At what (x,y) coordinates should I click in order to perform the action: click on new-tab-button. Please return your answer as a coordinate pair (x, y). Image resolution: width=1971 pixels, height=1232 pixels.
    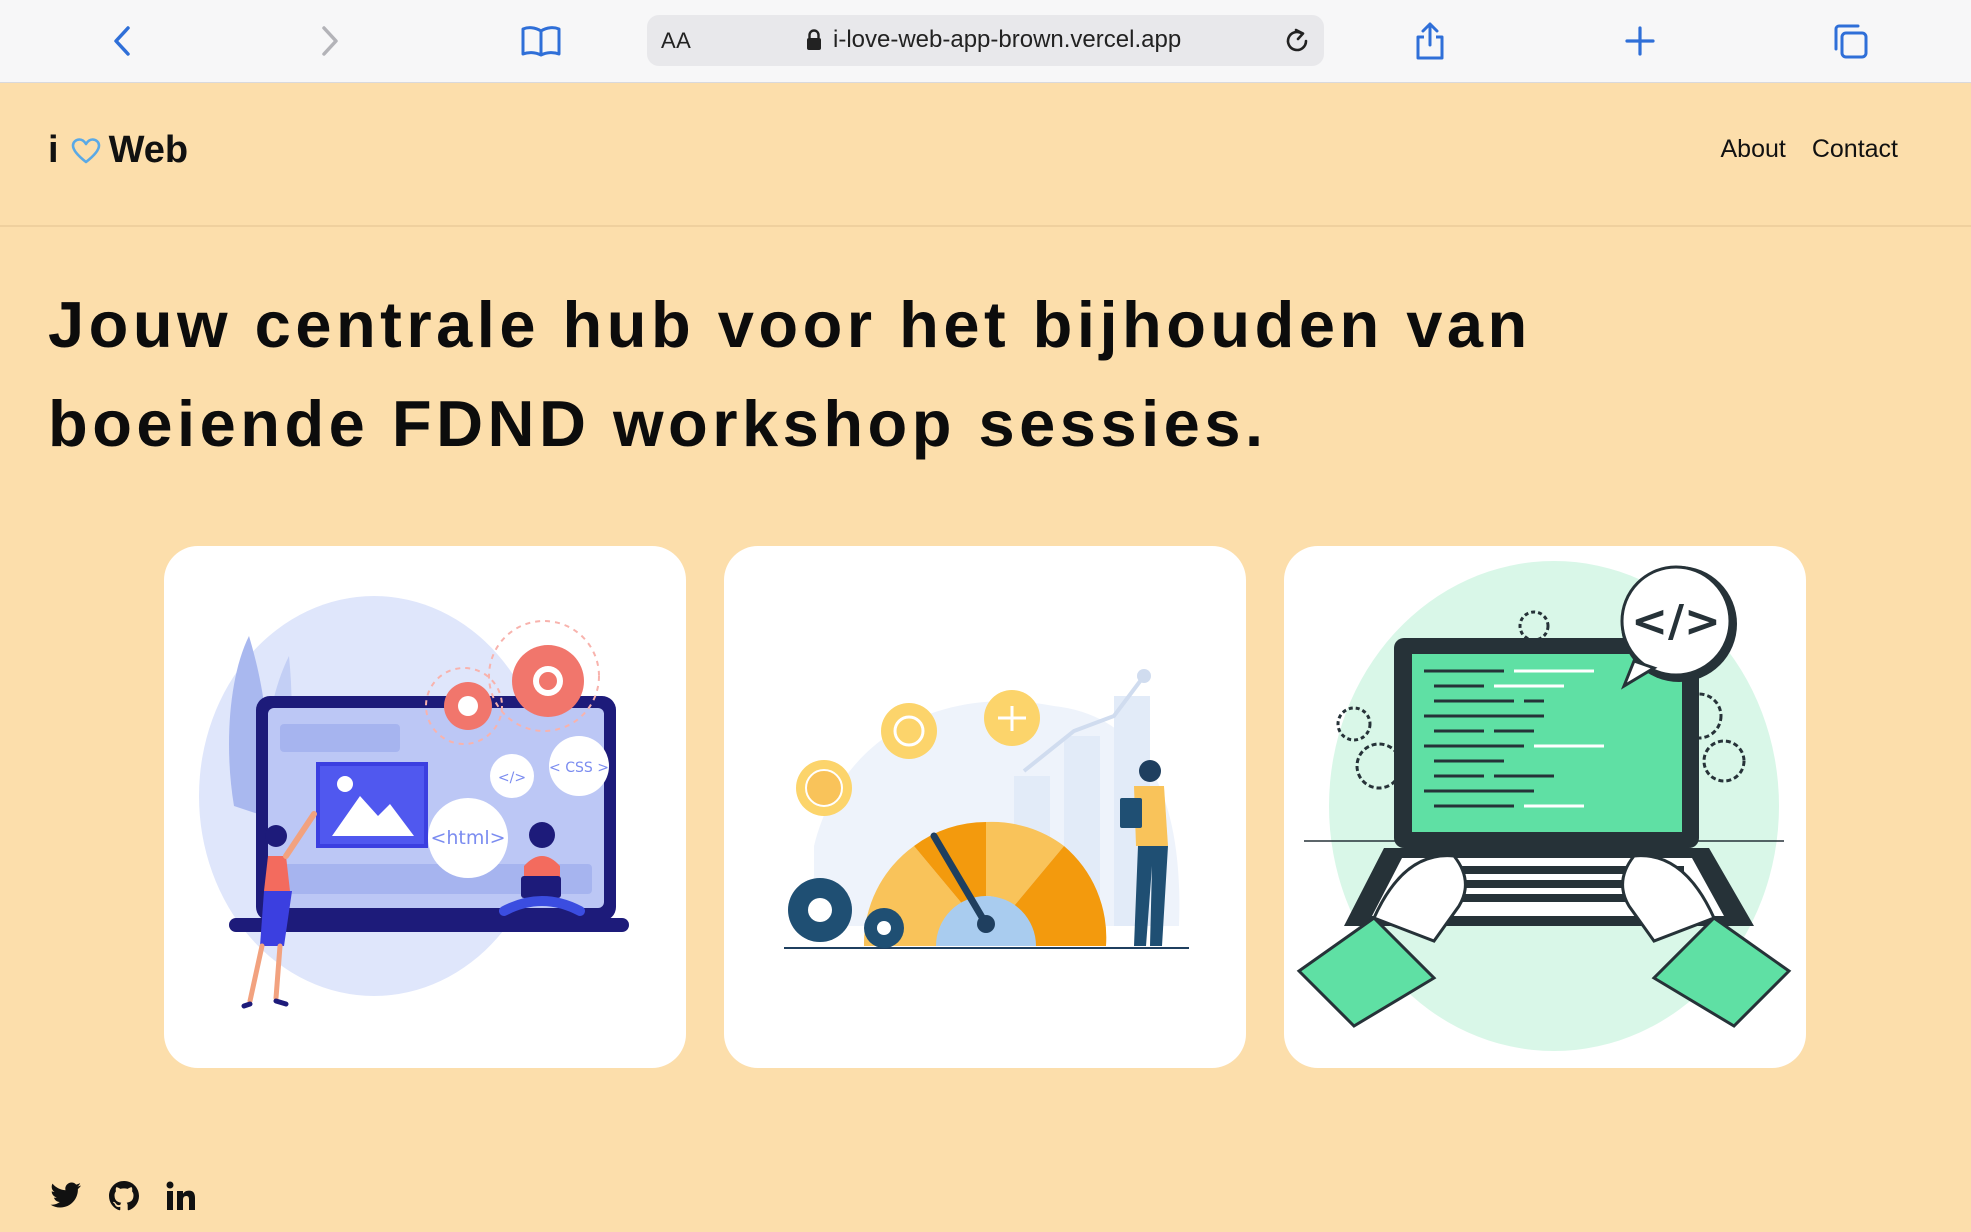
    Looking at the image, I should click on (1640, 41).